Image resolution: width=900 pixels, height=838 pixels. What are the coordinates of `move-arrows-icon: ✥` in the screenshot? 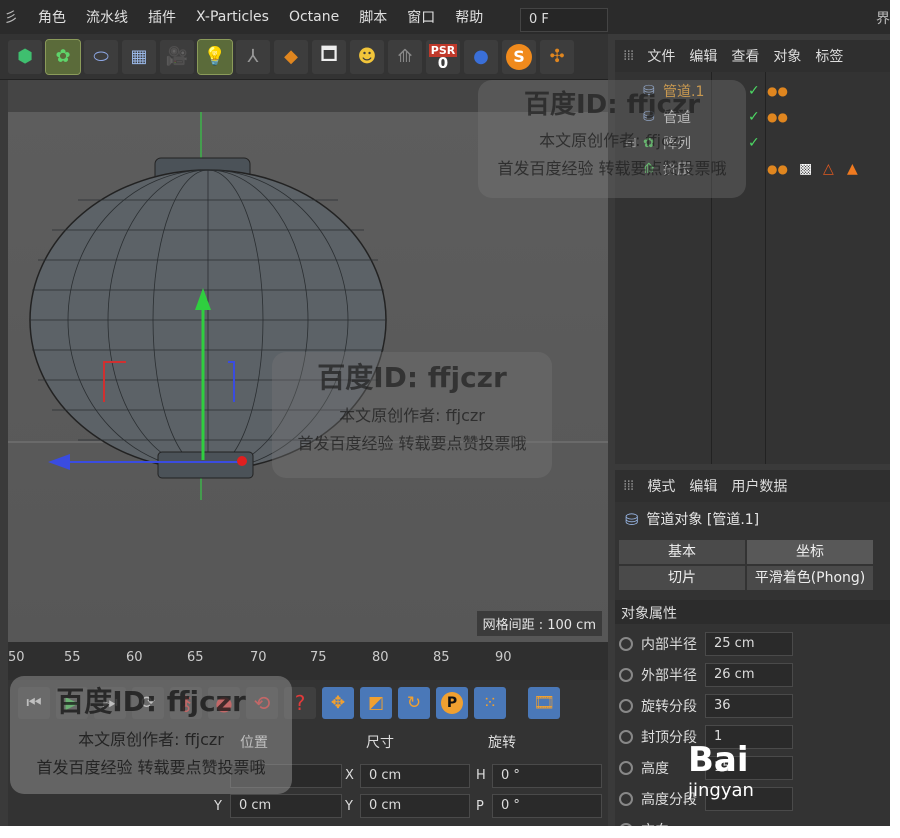 It's located at (338, 703).